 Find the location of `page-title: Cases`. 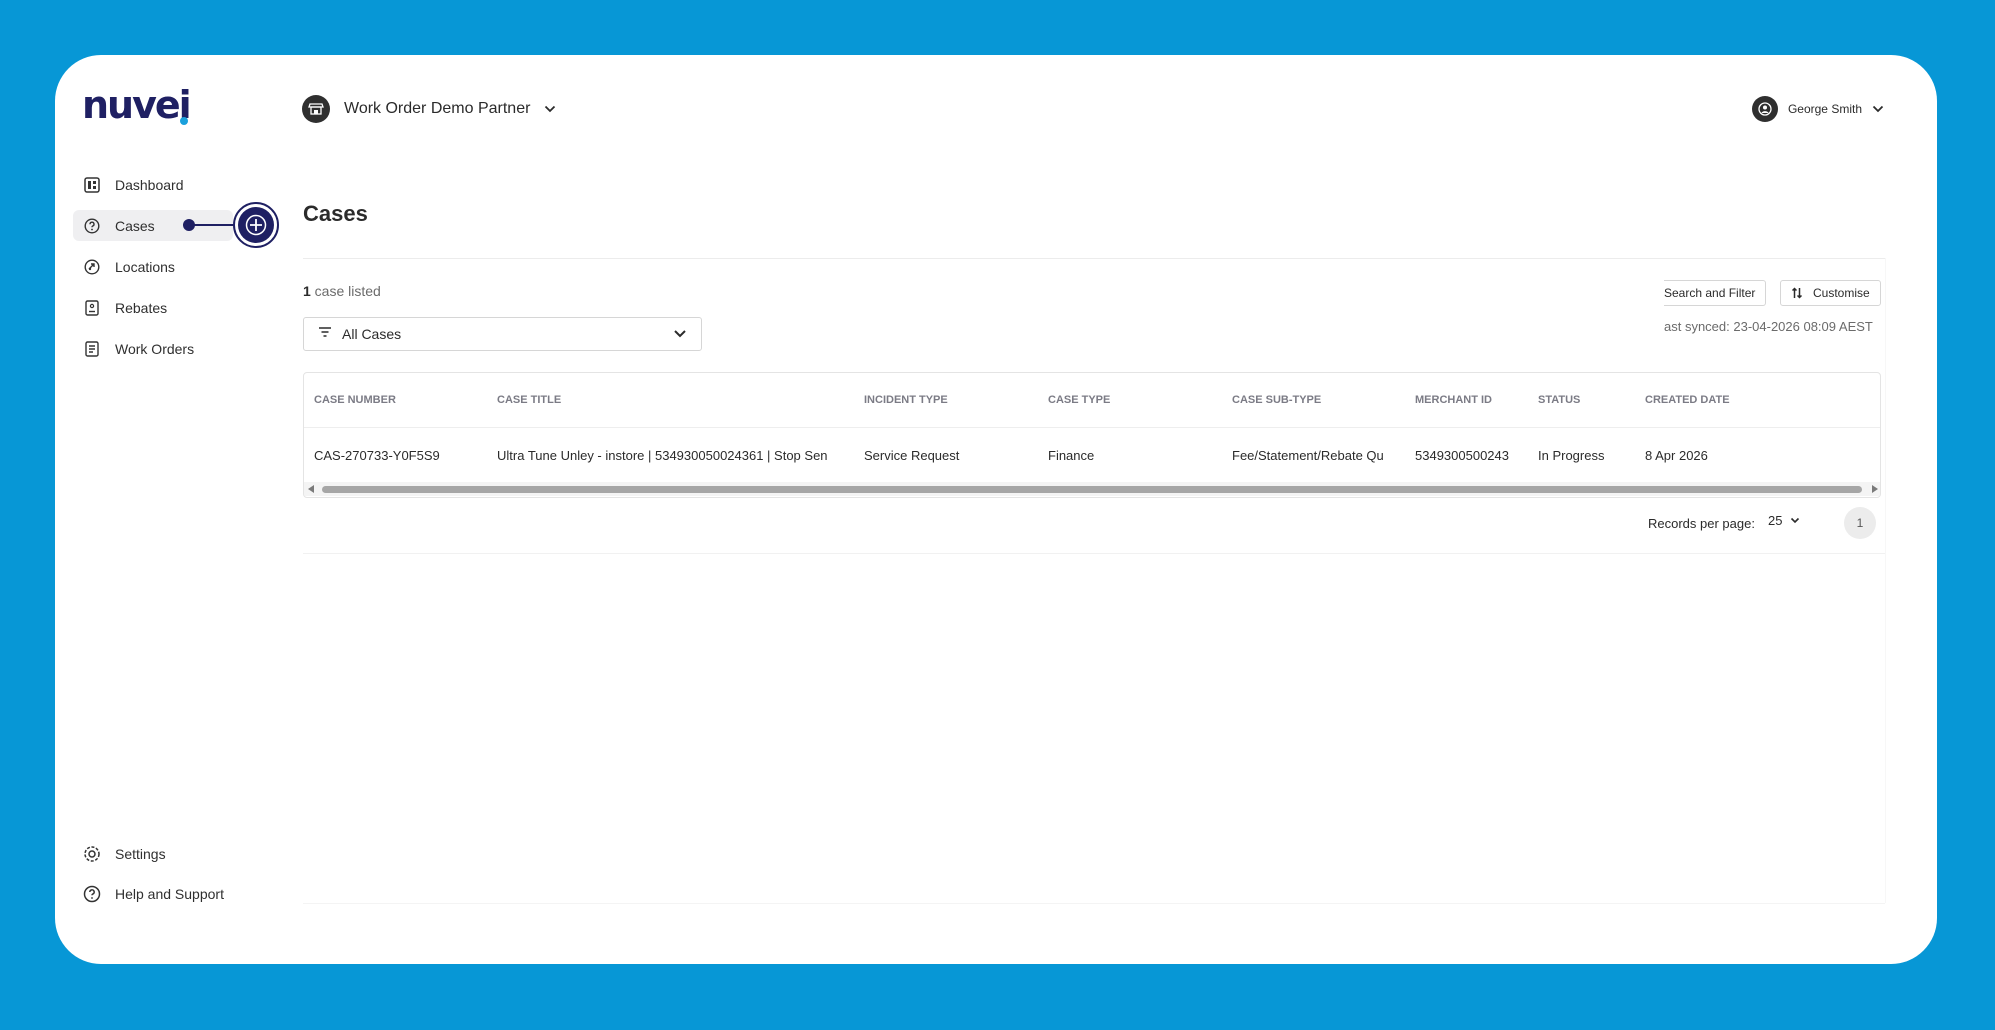

page-title: Cases is located at coordinates (335, 213).